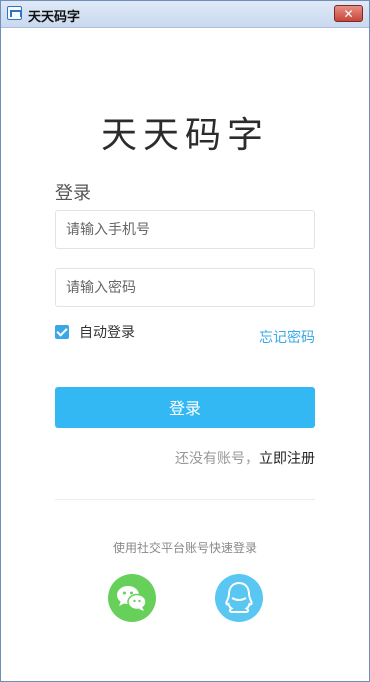 The image size is (370, 682). I want to click on window-title: 天天码字, so click(54, 17).